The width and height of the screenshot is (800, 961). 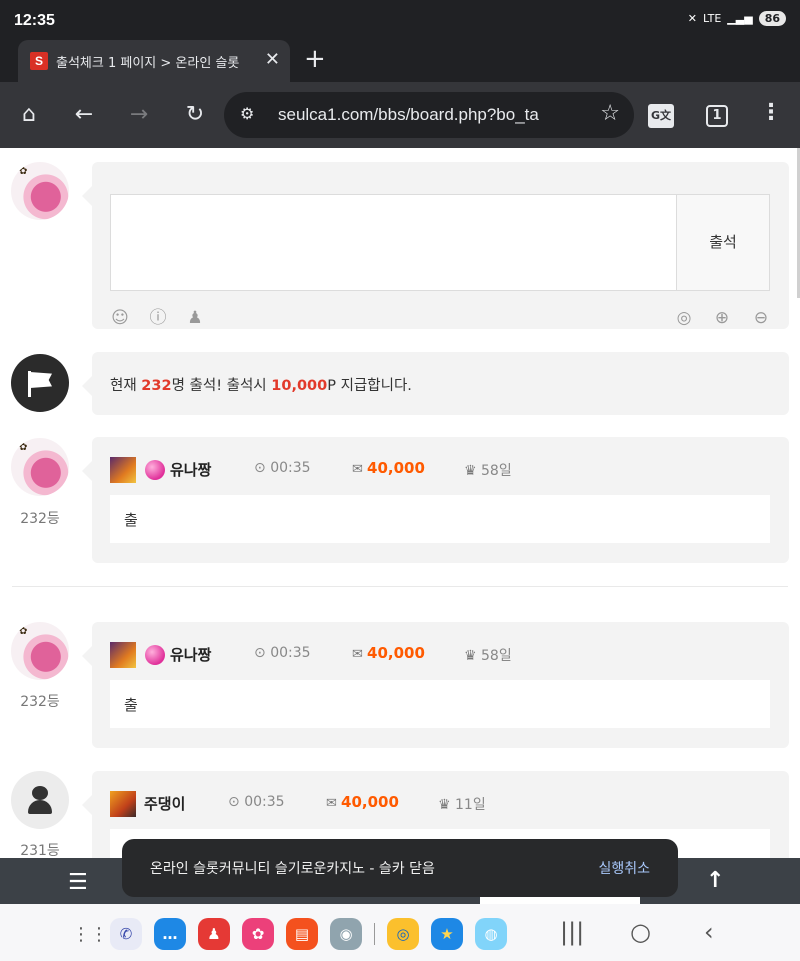 I want to click on tune-icon: ⚙, so click(x=247, y=113).